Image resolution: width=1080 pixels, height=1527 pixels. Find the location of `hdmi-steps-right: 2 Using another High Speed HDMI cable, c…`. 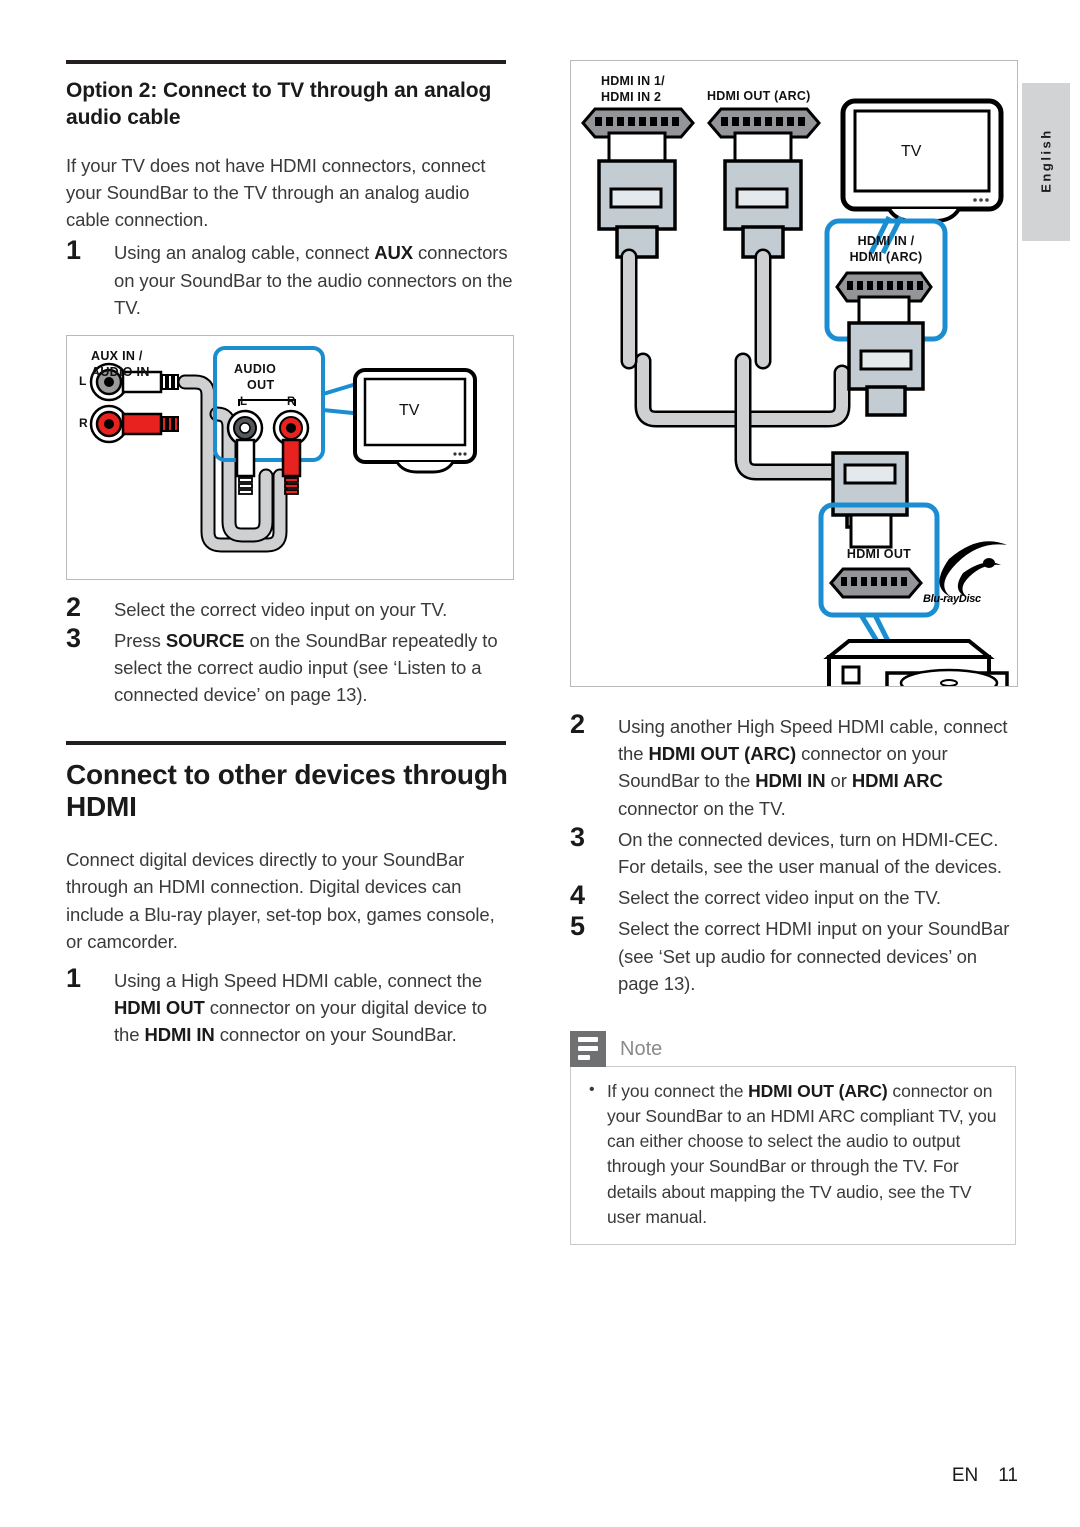

hdmi-steps-right: 2 Using another High Speed HDMI cable, c… is located at coordinates (795, 853).